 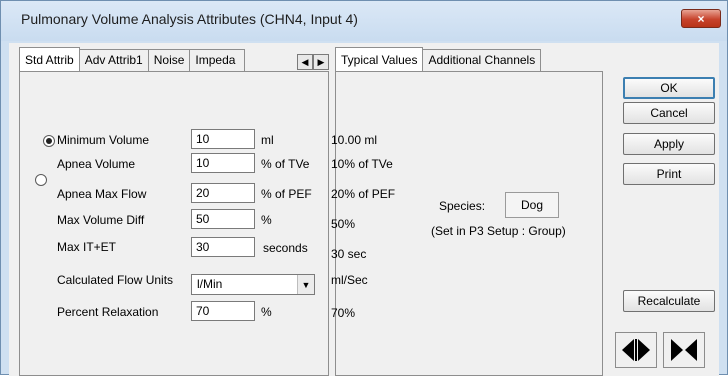 I want to click on max-it-et-input: 30, so click(x=223, y=247).